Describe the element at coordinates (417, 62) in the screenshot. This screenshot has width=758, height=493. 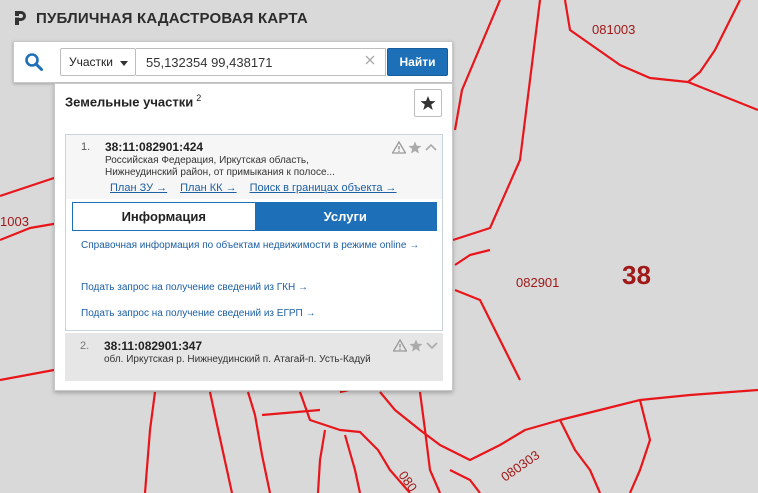
I see `find-button: Найти` at that location.